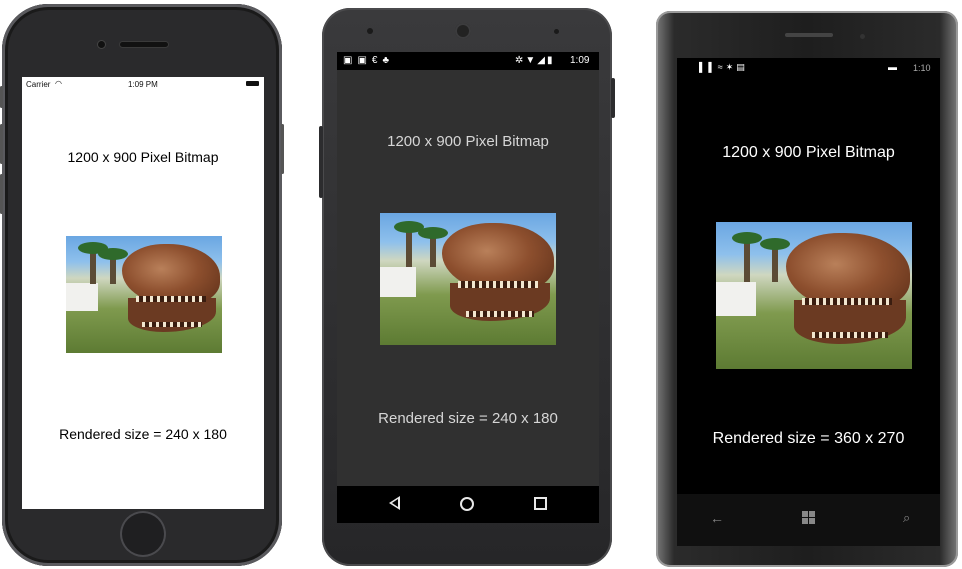 This screenshot has width=962, height=569. What do you see at coordinates (58, 83) in the screenshot?
I see `wifi-icon: ◠` at bounding box center [58, 83].